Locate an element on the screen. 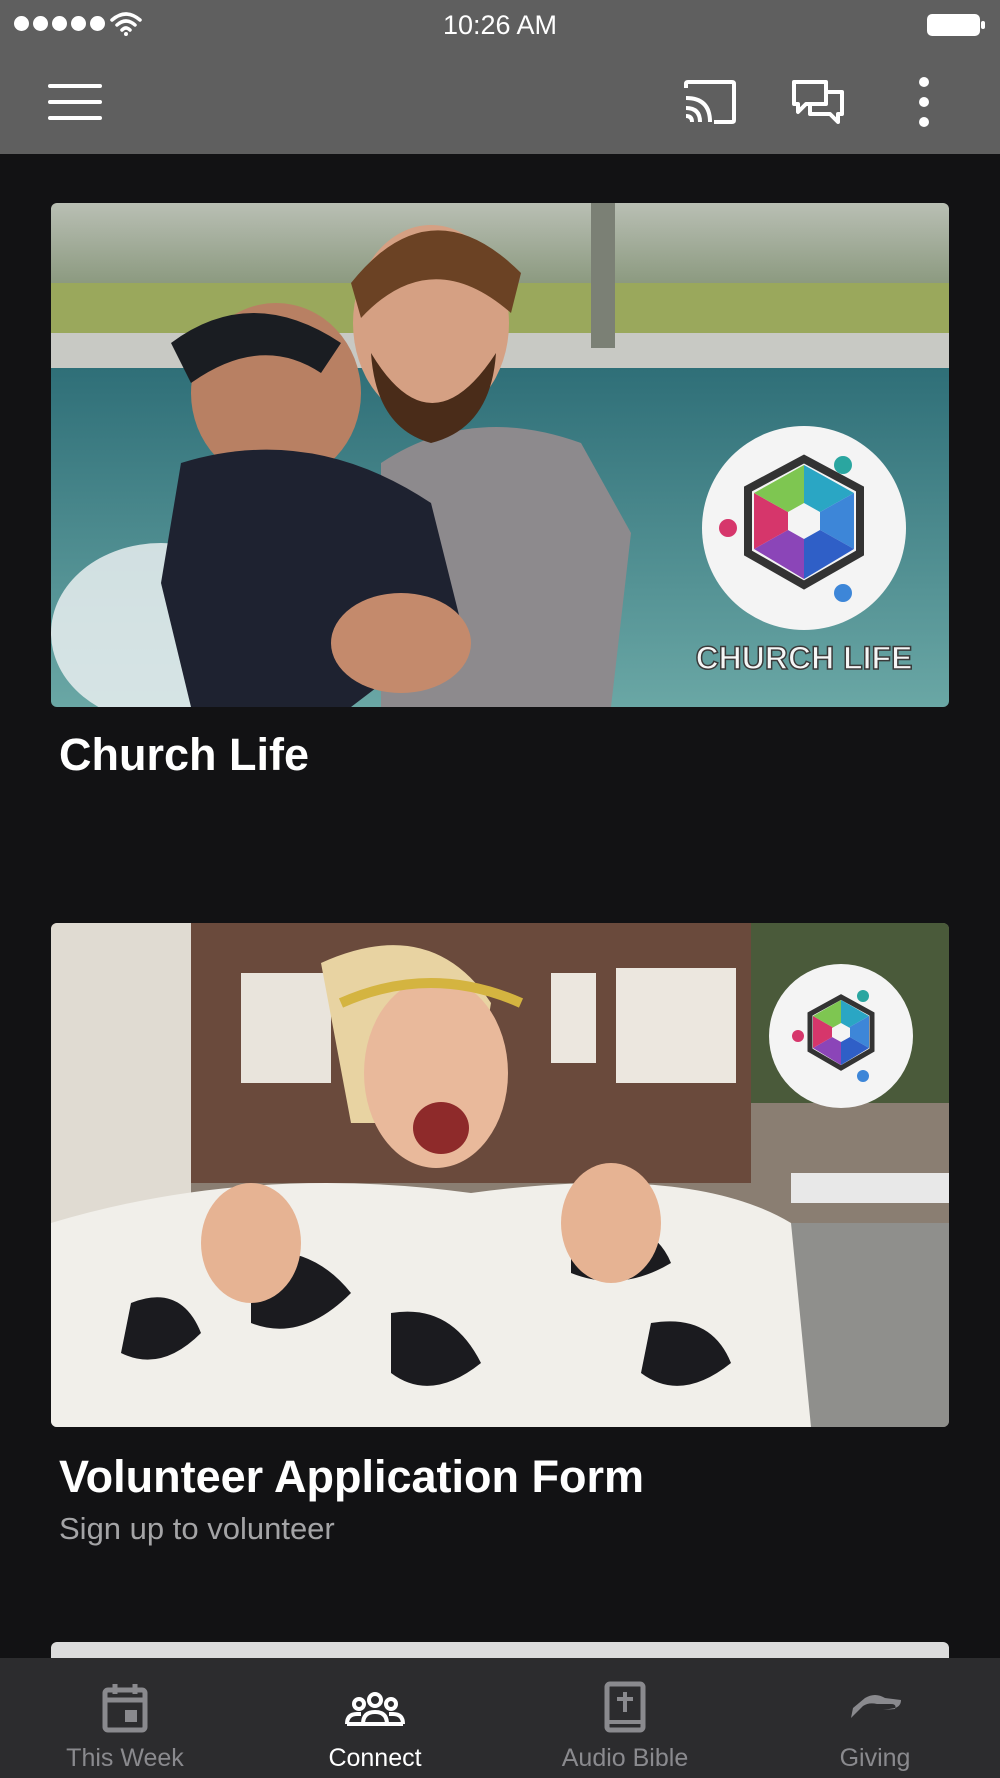 The image size is (1000, 1778). calendar-icon is located at coordinates (125, 1708).